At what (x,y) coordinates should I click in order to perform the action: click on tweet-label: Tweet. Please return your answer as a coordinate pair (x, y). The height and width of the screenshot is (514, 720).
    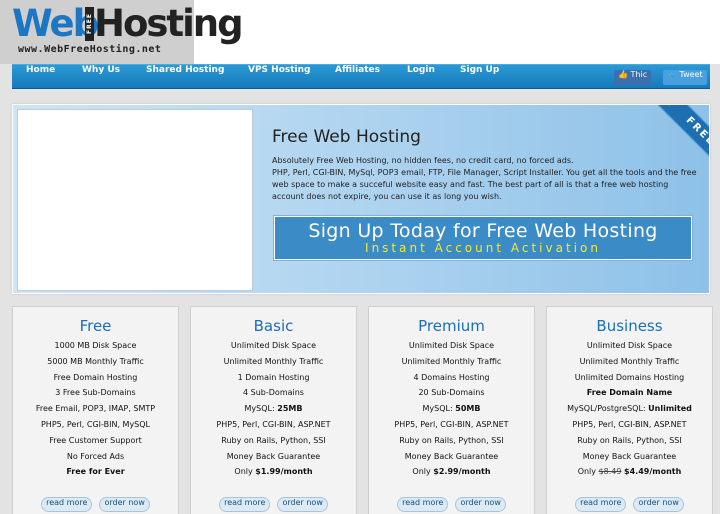
    Looking at the image, I should click on (691, 74).